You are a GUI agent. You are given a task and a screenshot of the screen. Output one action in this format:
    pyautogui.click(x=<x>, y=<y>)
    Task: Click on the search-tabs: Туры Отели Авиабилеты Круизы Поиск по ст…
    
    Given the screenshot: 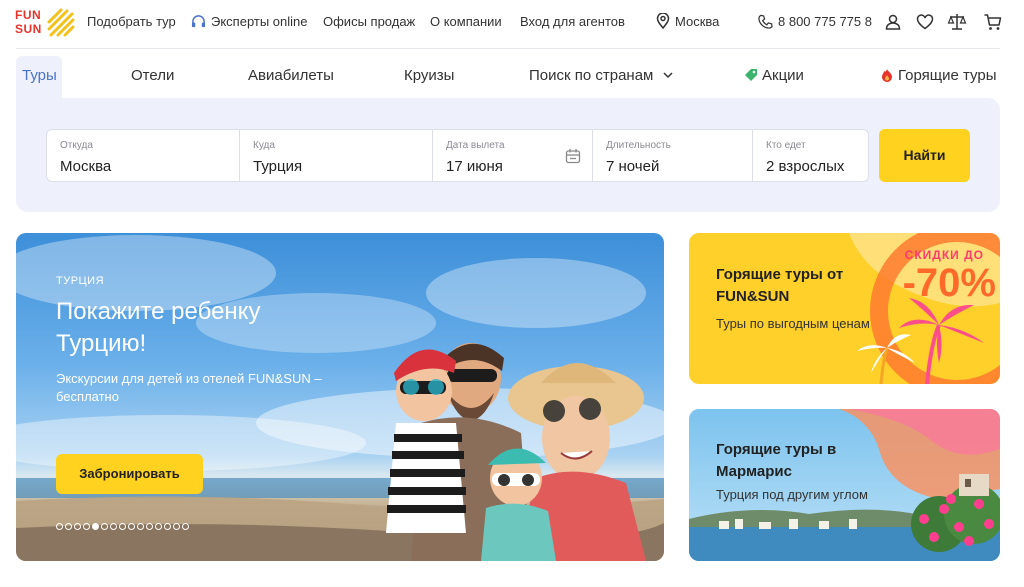 What is the action you would take?
    pyautogui.click(x=508, y=77)
    